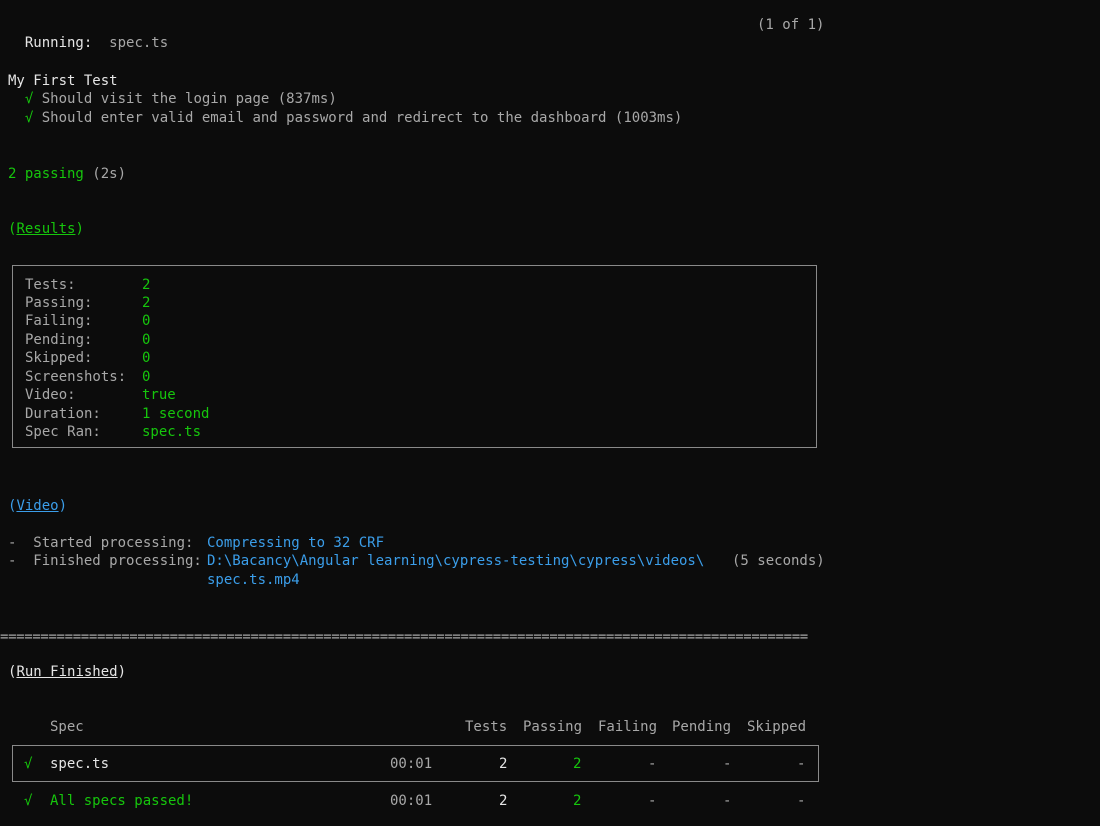 The height and width of the screenshot is (826, 1100). Describe the element at coordinates (122, 801) in the screenshot. I see `total-name: All specs passed!` at that location.